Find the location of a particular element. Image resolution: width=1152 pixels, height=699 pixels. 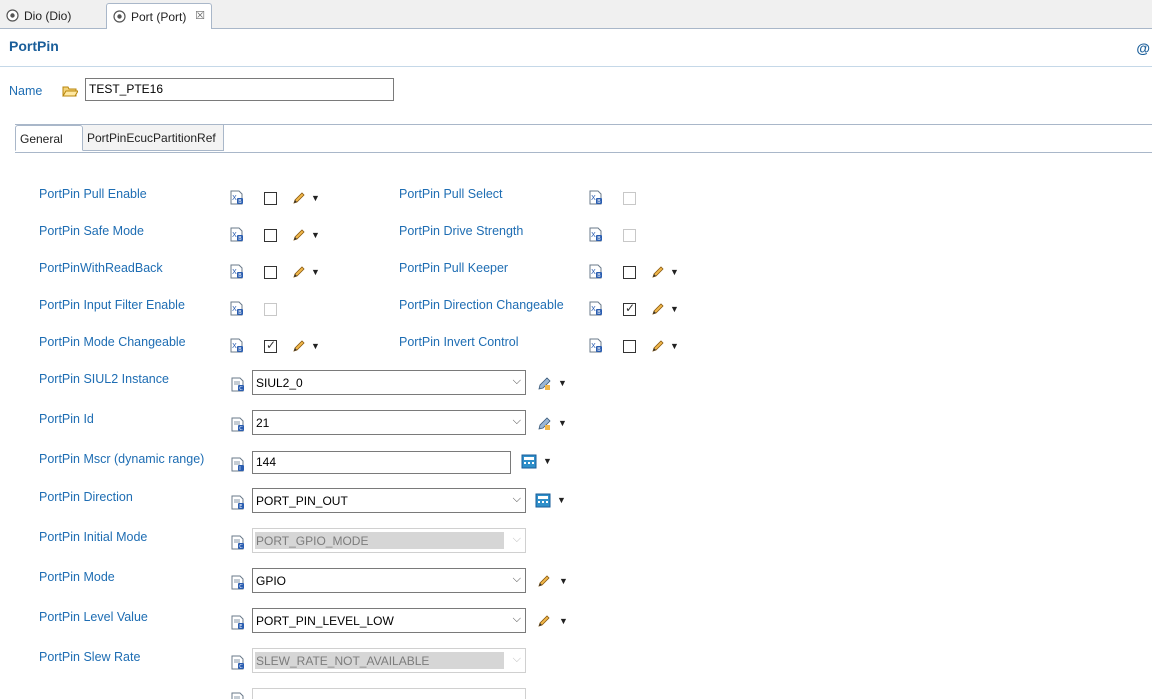

portpin-pull-select-label: PortPin Pull Select is located at coordinates (451, 194).